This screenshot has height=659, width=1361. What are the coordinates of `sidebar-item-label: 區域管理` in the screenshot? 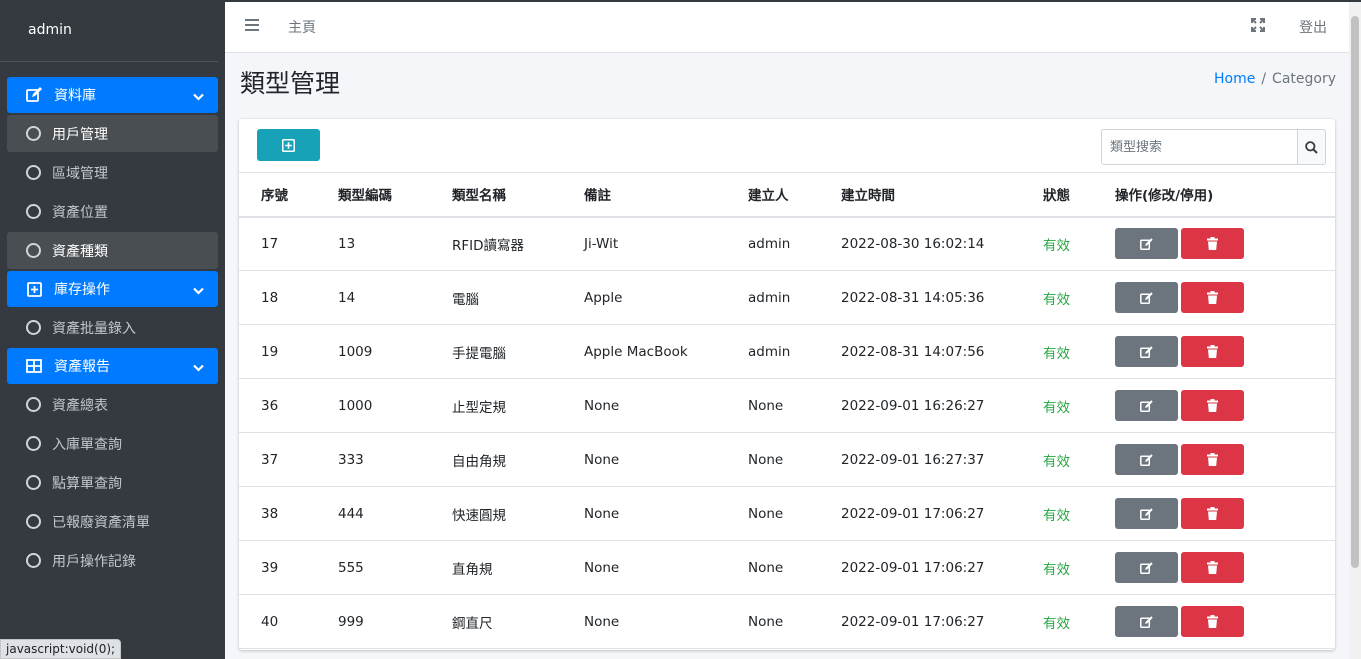 It's located at (80, 173).